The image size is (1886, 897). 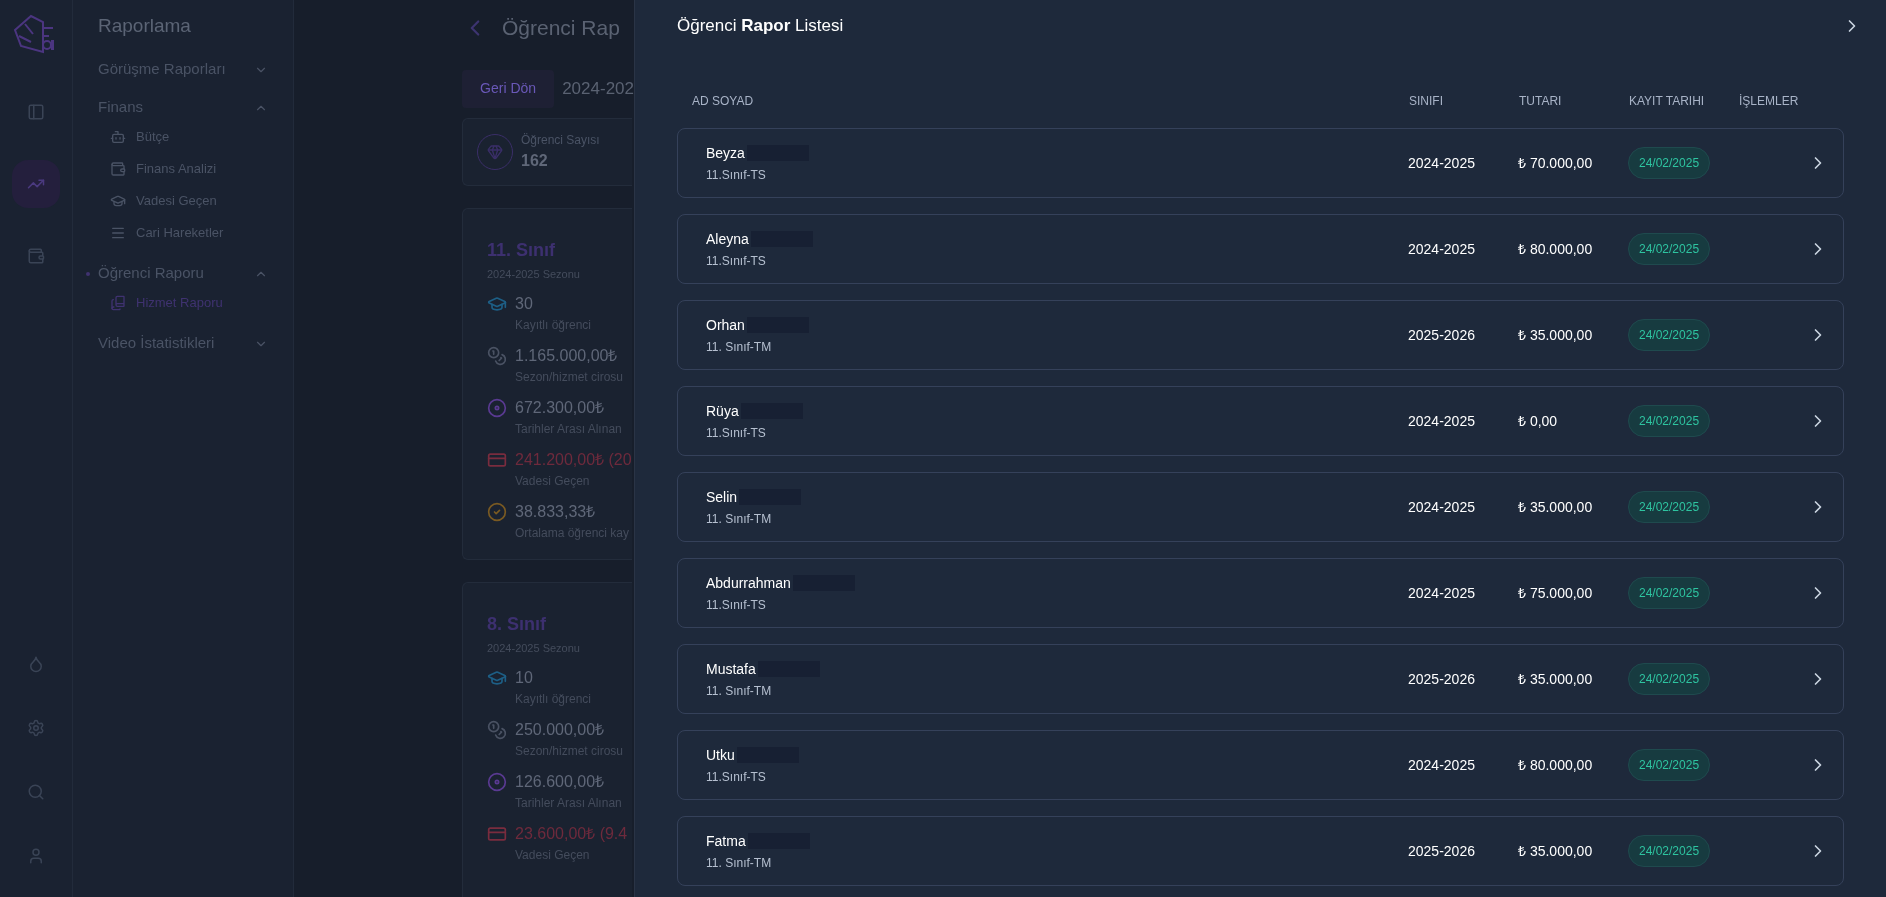 I want to click on column-header: KAYIT TARIHI, so click(x=1667, y=101).